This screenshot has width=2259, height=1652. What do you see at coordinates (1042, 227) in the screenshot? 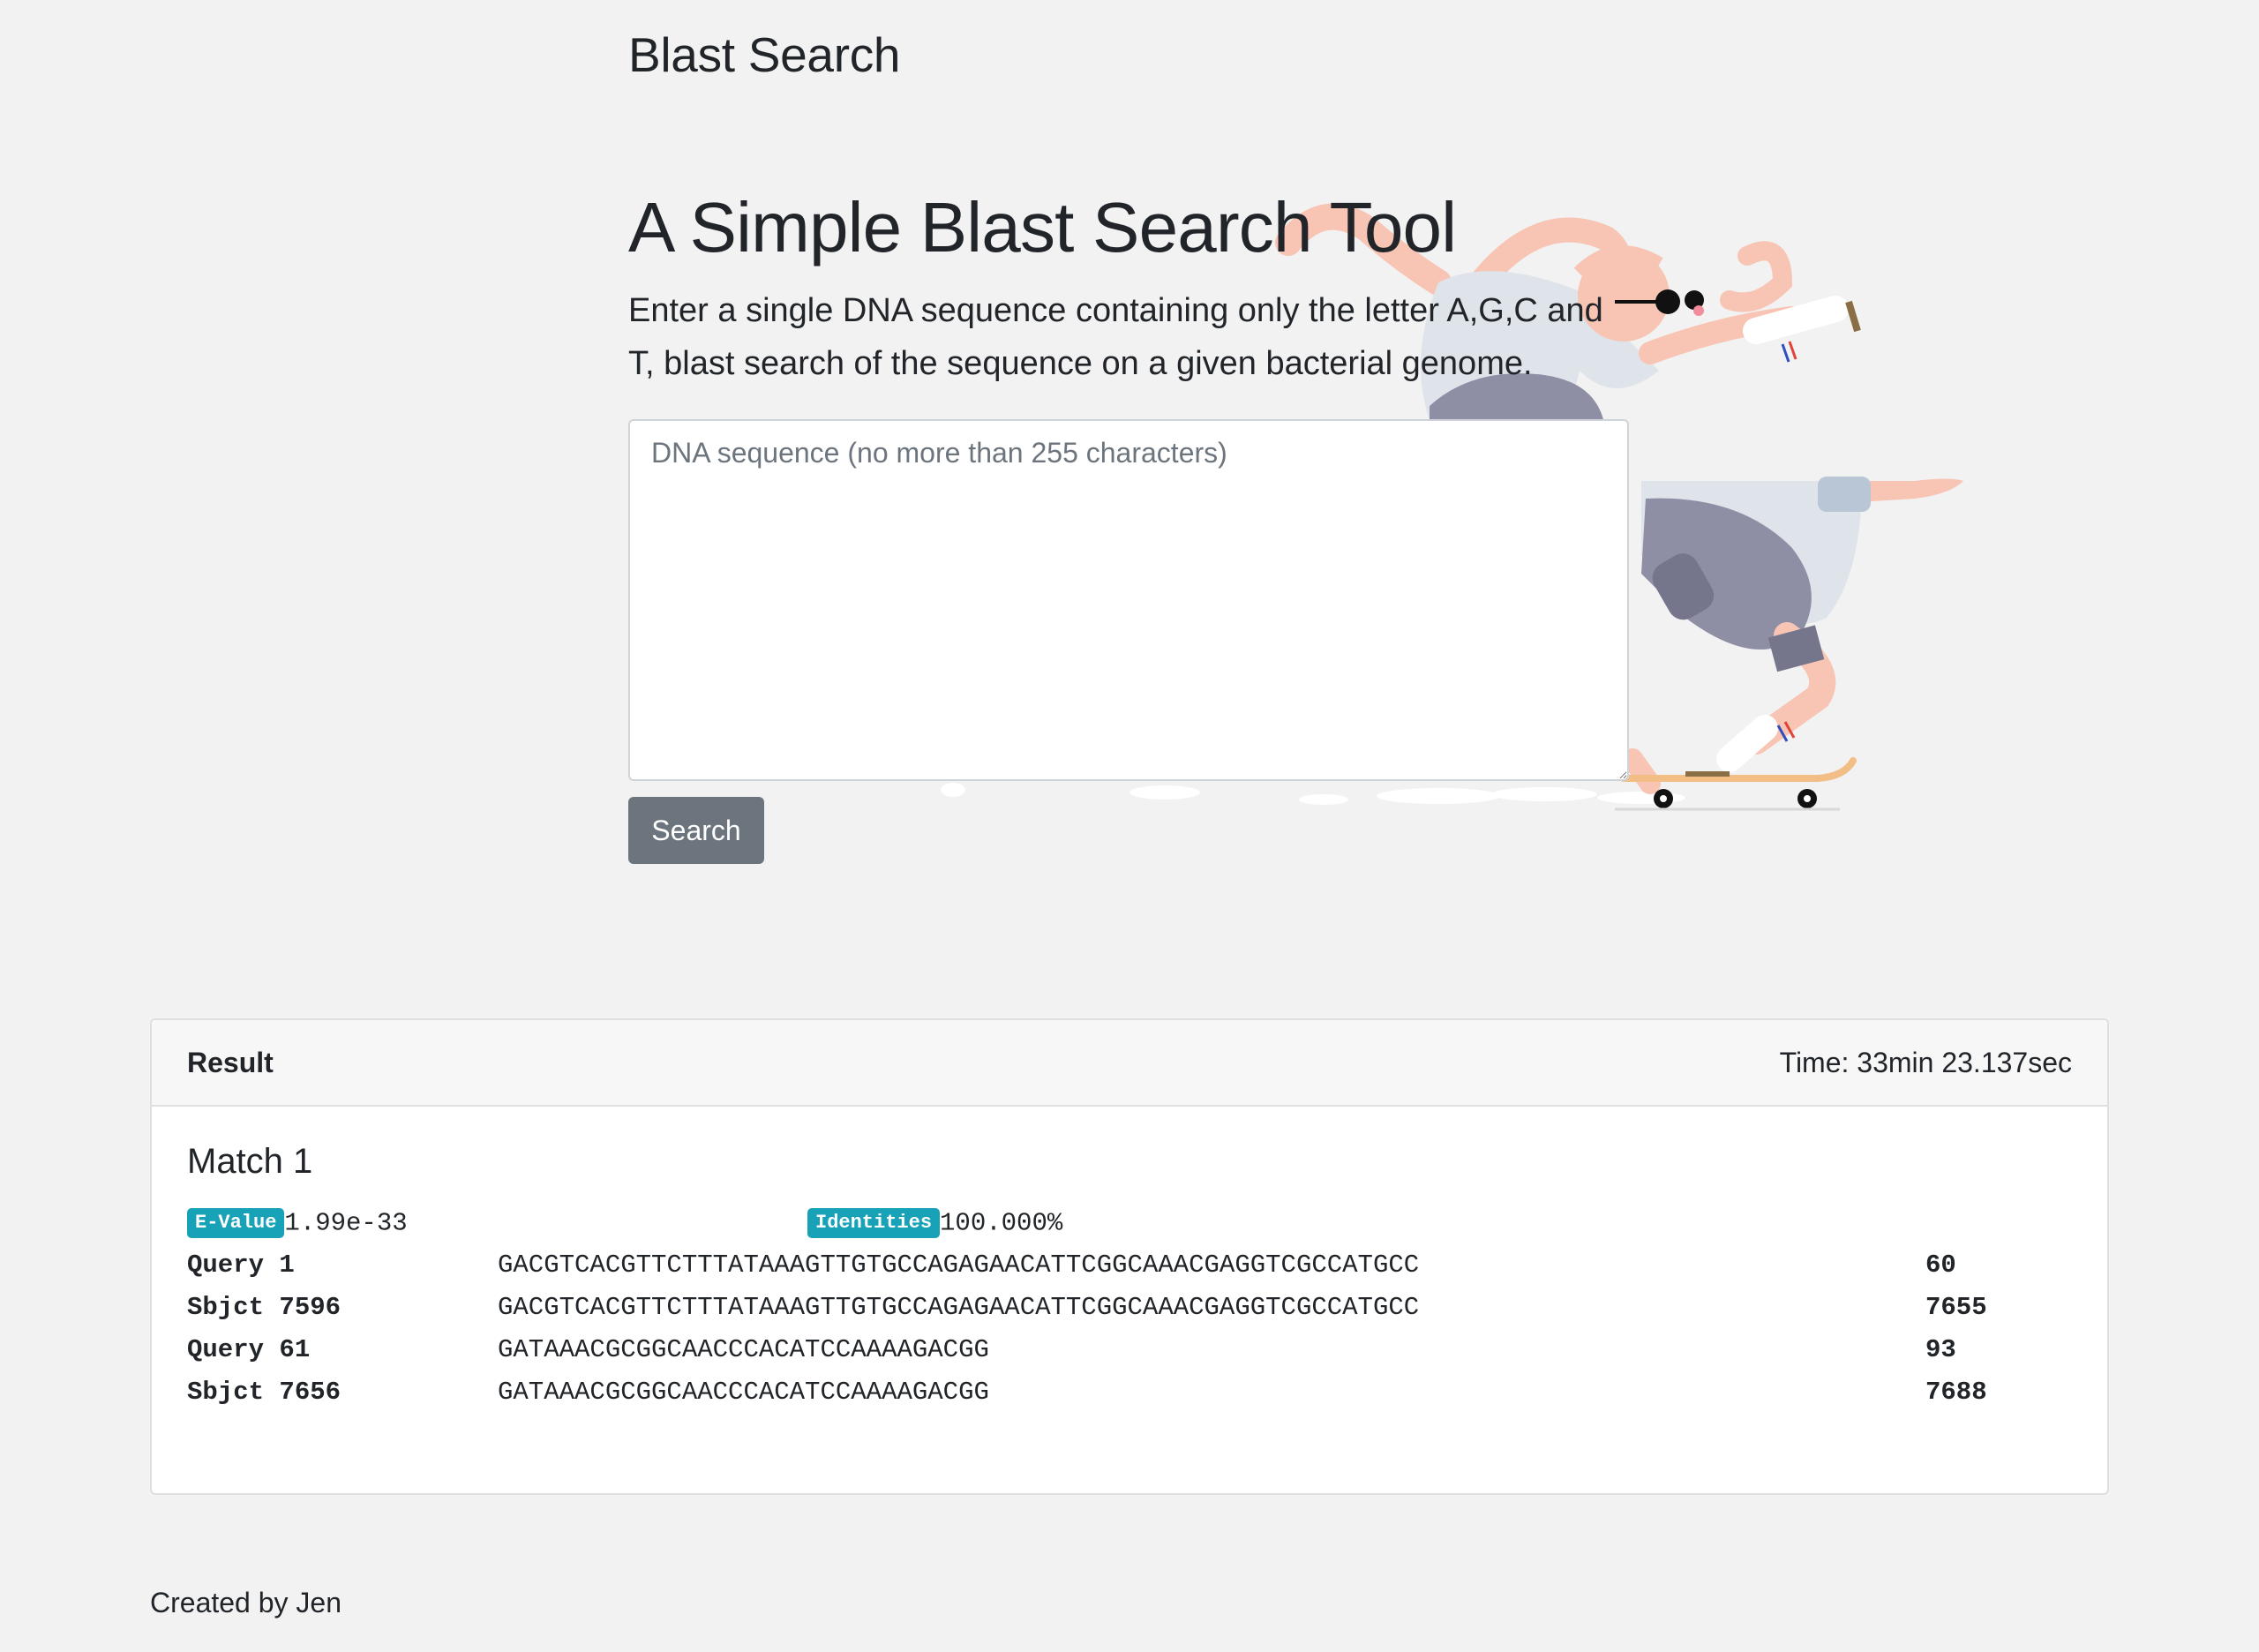
I see `page-title: A Simple Blast Search Tool` at bounding box center [1042, 227].